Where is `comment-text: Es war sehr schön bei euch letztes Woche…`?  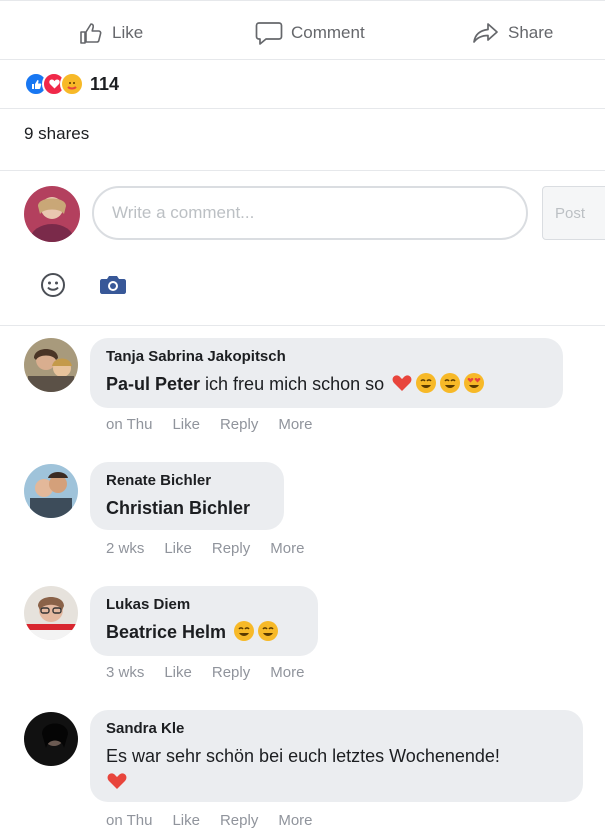 comment-text: Es war sehr schön bei euch letztes Woche… is located at coordinates (336, 769).